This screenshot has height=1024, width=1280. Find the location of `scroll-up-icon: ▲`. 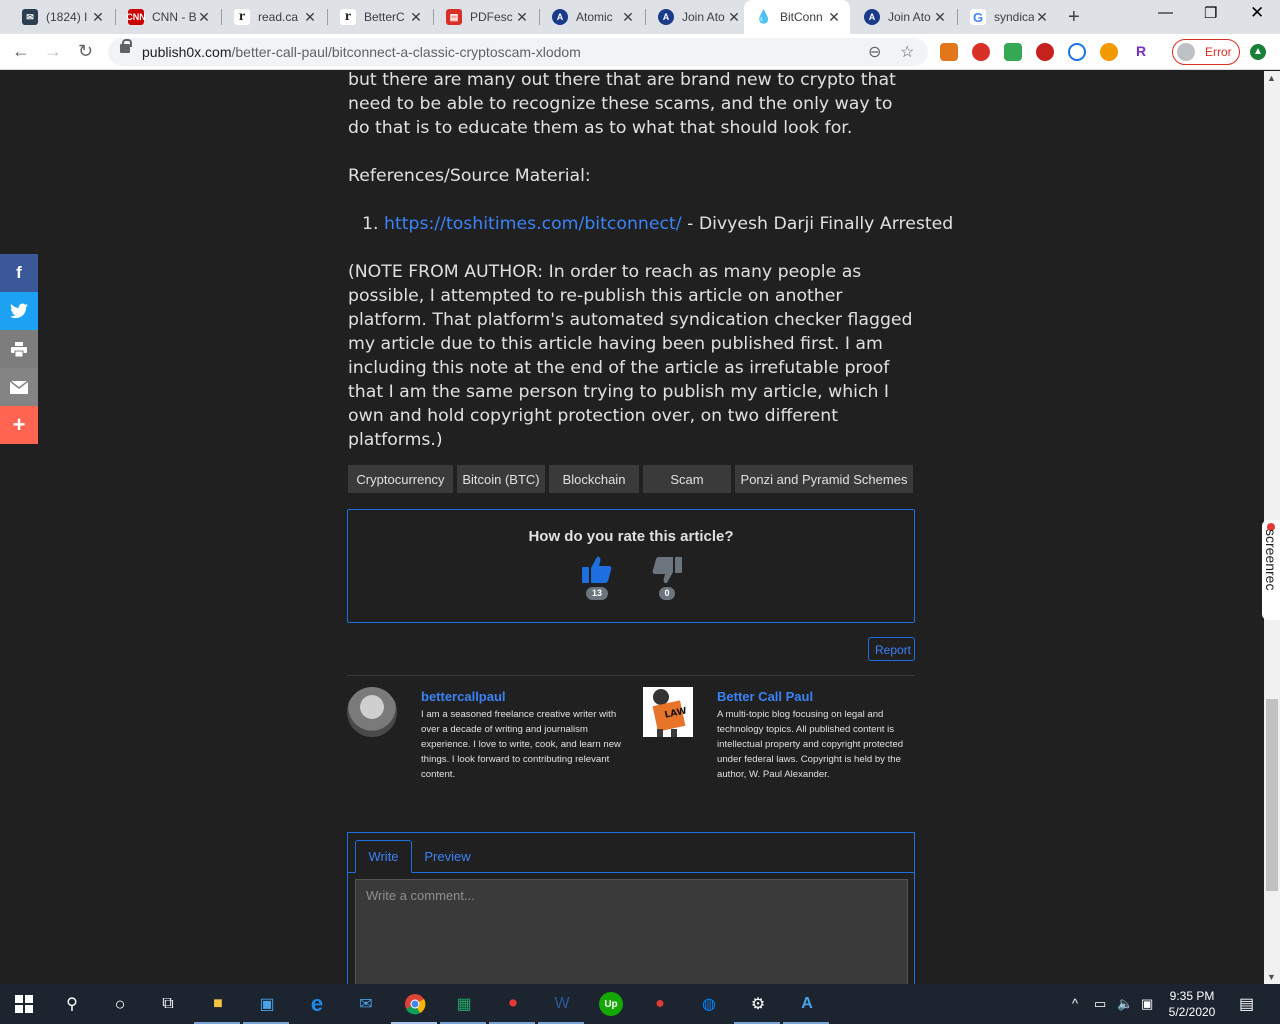

scroll-up-icon: ▲ is located at coordinates (1271, 78).